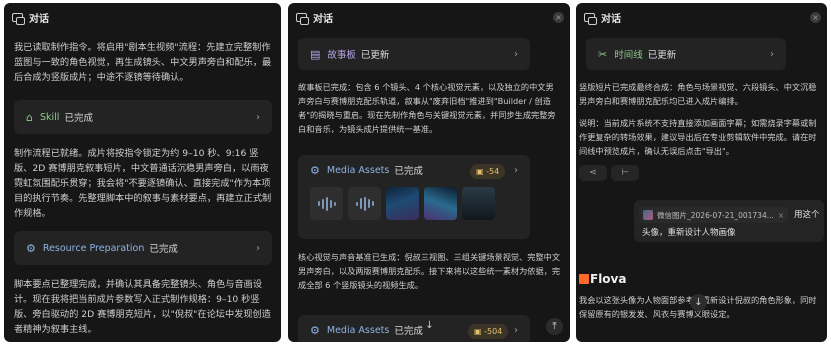 This screenshot has width=831, height=345. I want to click on timeline-card: ✂ 时间线 已更新 ›, so click(686, 54).